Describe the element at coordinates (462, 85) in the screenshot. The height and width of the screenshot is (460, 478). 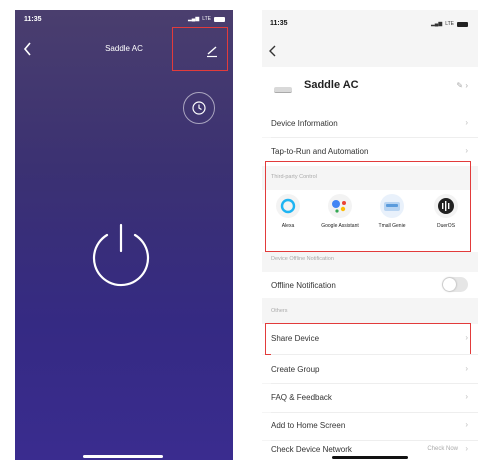
I see `edit-chevron-icon: ✎ ›` at that location.